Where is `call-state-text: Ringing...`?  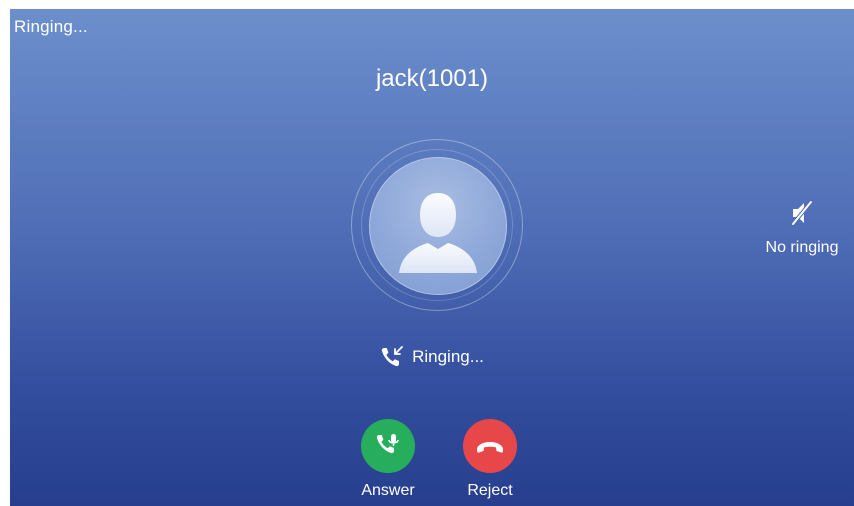 call-state-text: Ringing... is located at coordinates (448, 356).